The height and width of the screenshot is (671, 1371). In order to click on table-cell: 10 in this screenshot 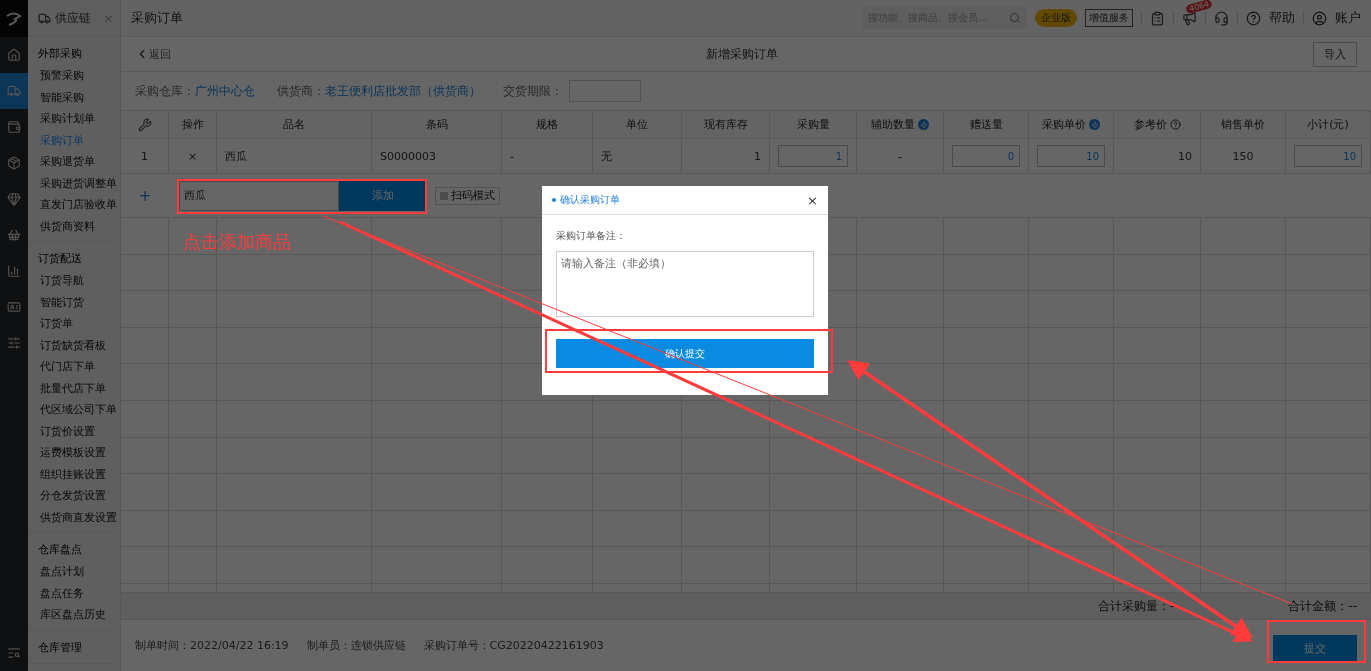, I will do `click(1185, 156)`.